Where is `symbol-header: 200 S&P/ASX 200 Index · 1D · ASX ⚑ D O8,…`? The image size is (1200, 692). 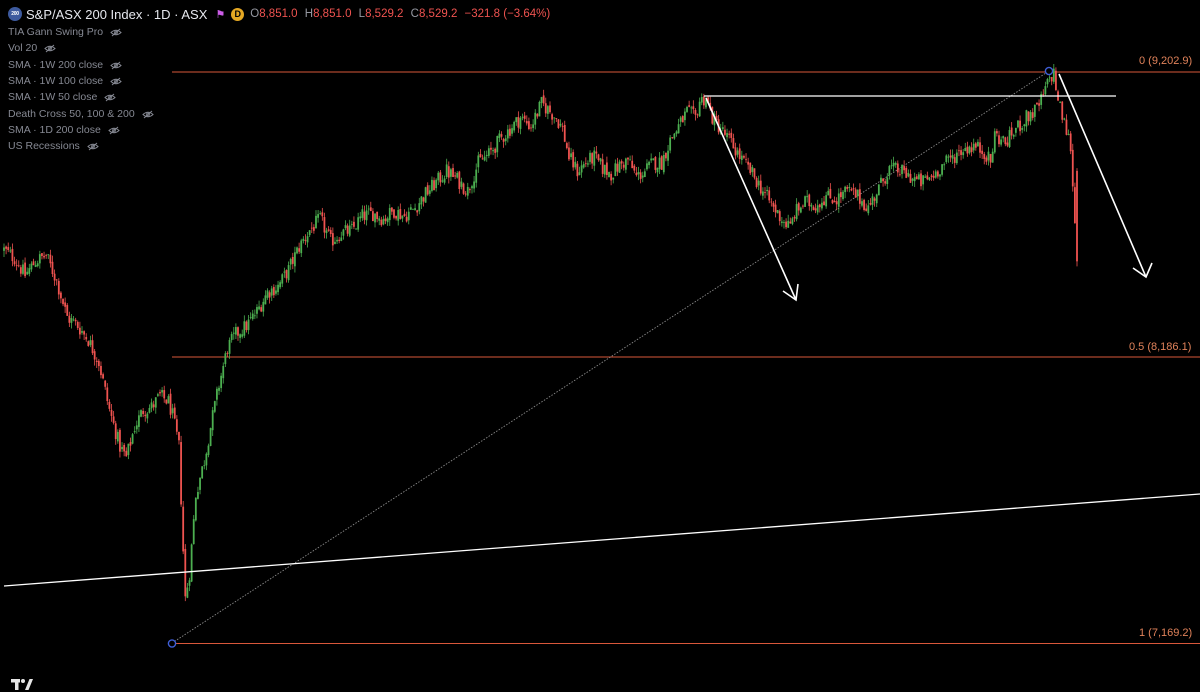 symbol-header: 200 S&P/ASX 200 Index · 1D · ASX ⚑ D O8,… is located at coordinates (279, 14).